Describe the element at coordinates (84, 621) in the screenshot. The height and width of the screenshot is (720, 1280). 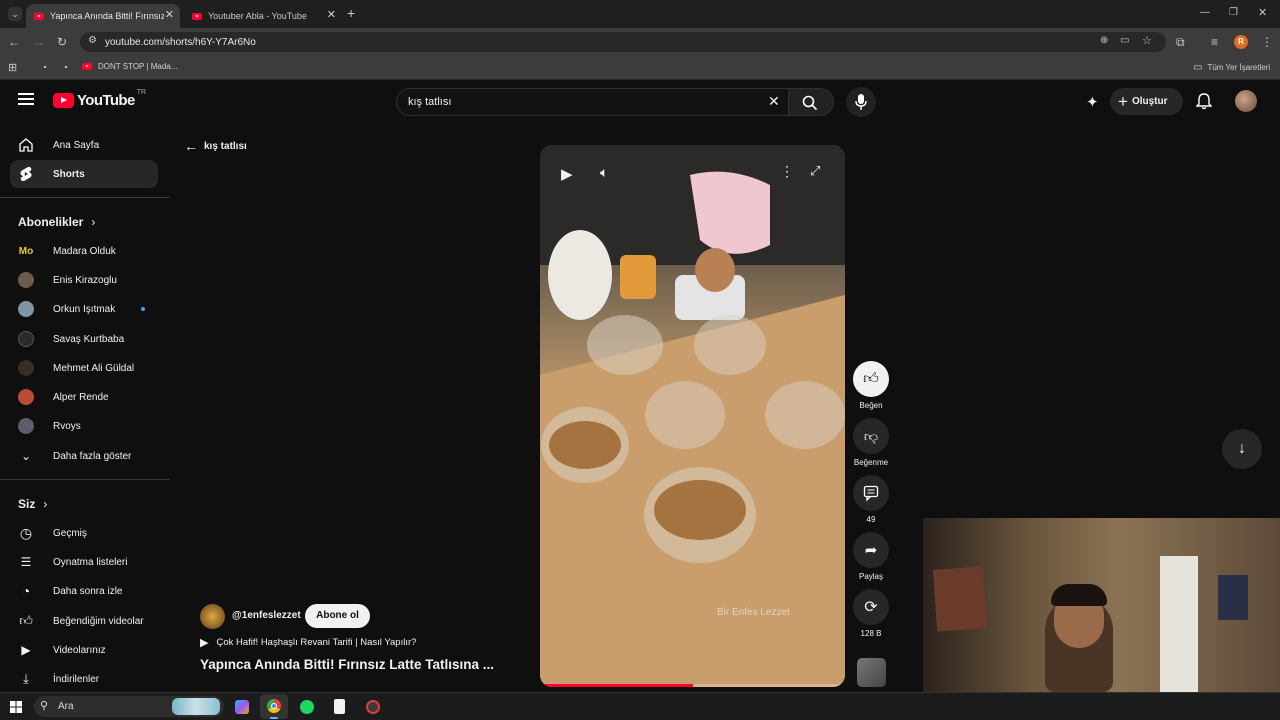
I see `sidebar-item-liked: 👍︎ Beğendiğim videolar` at that location.